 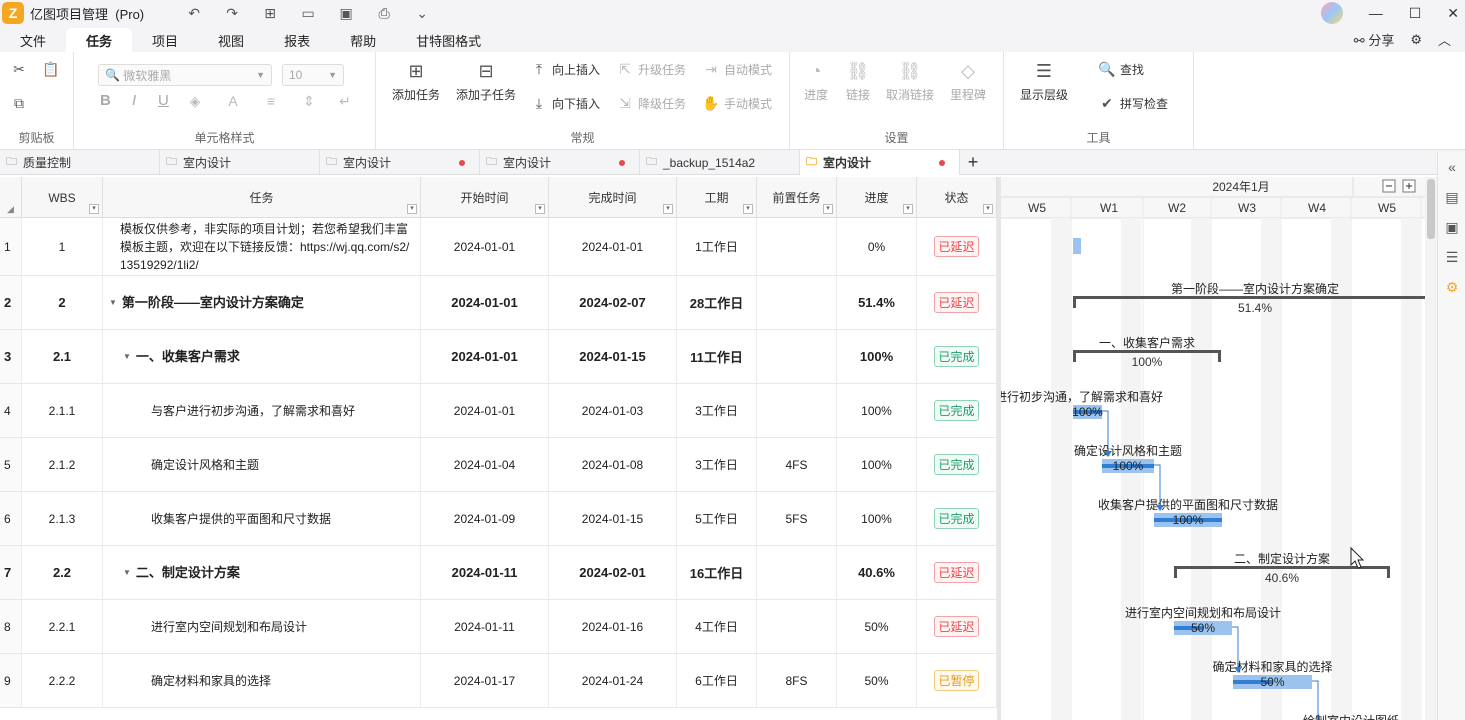 I want to click on cell-task: 确定设计风格和主题, so click(x=262, y=464).